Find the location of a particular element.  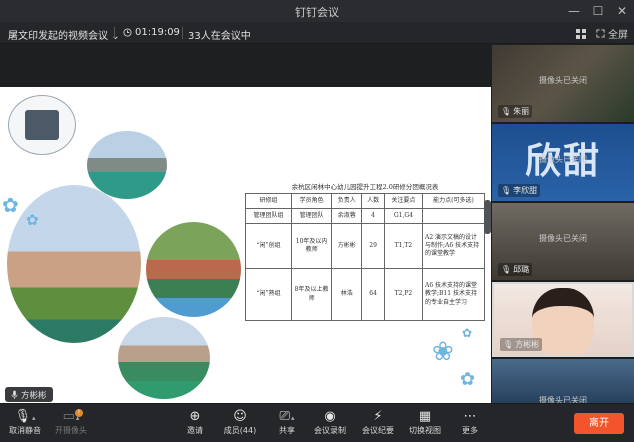

members-button: ☺ 成员(44) is located at coordinates (240, 422).